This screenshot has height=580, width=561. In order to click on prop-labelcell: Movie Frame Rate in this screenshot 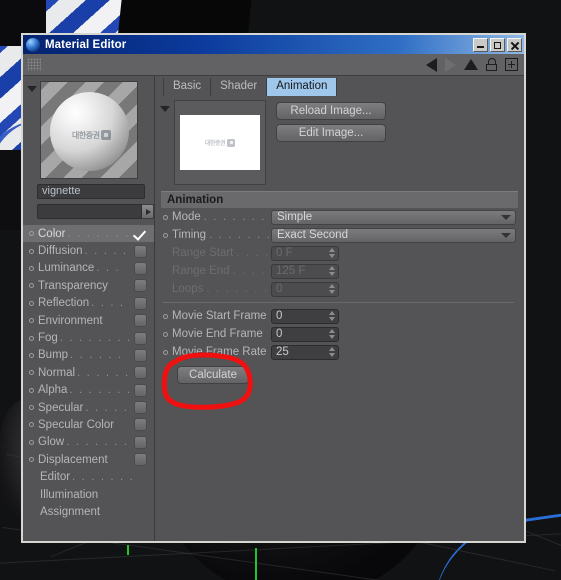, I will do `click(217, 352)`.